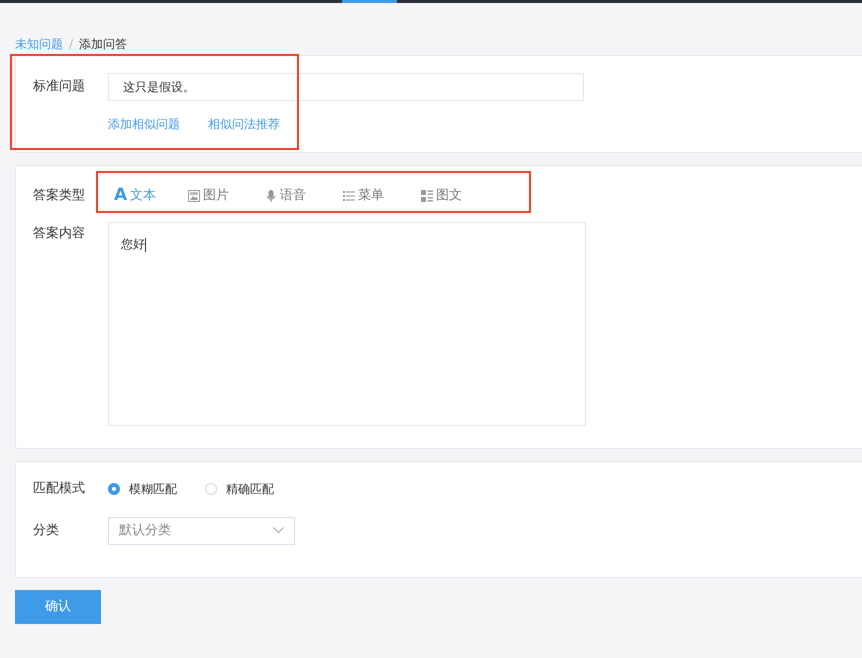  I want to click on radio-option: 模糊匹配, so click(142, 489).